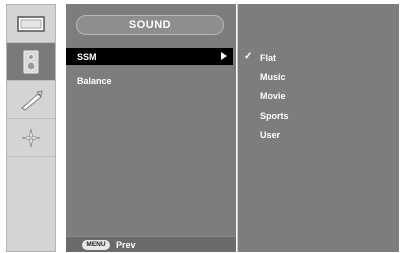 Image resolution: width=401 pixels, height=253 pixels. What do you see at coordinates (318, 77) in the screenshot?
I see `option-music: Music` at bounding box center [318, 77].